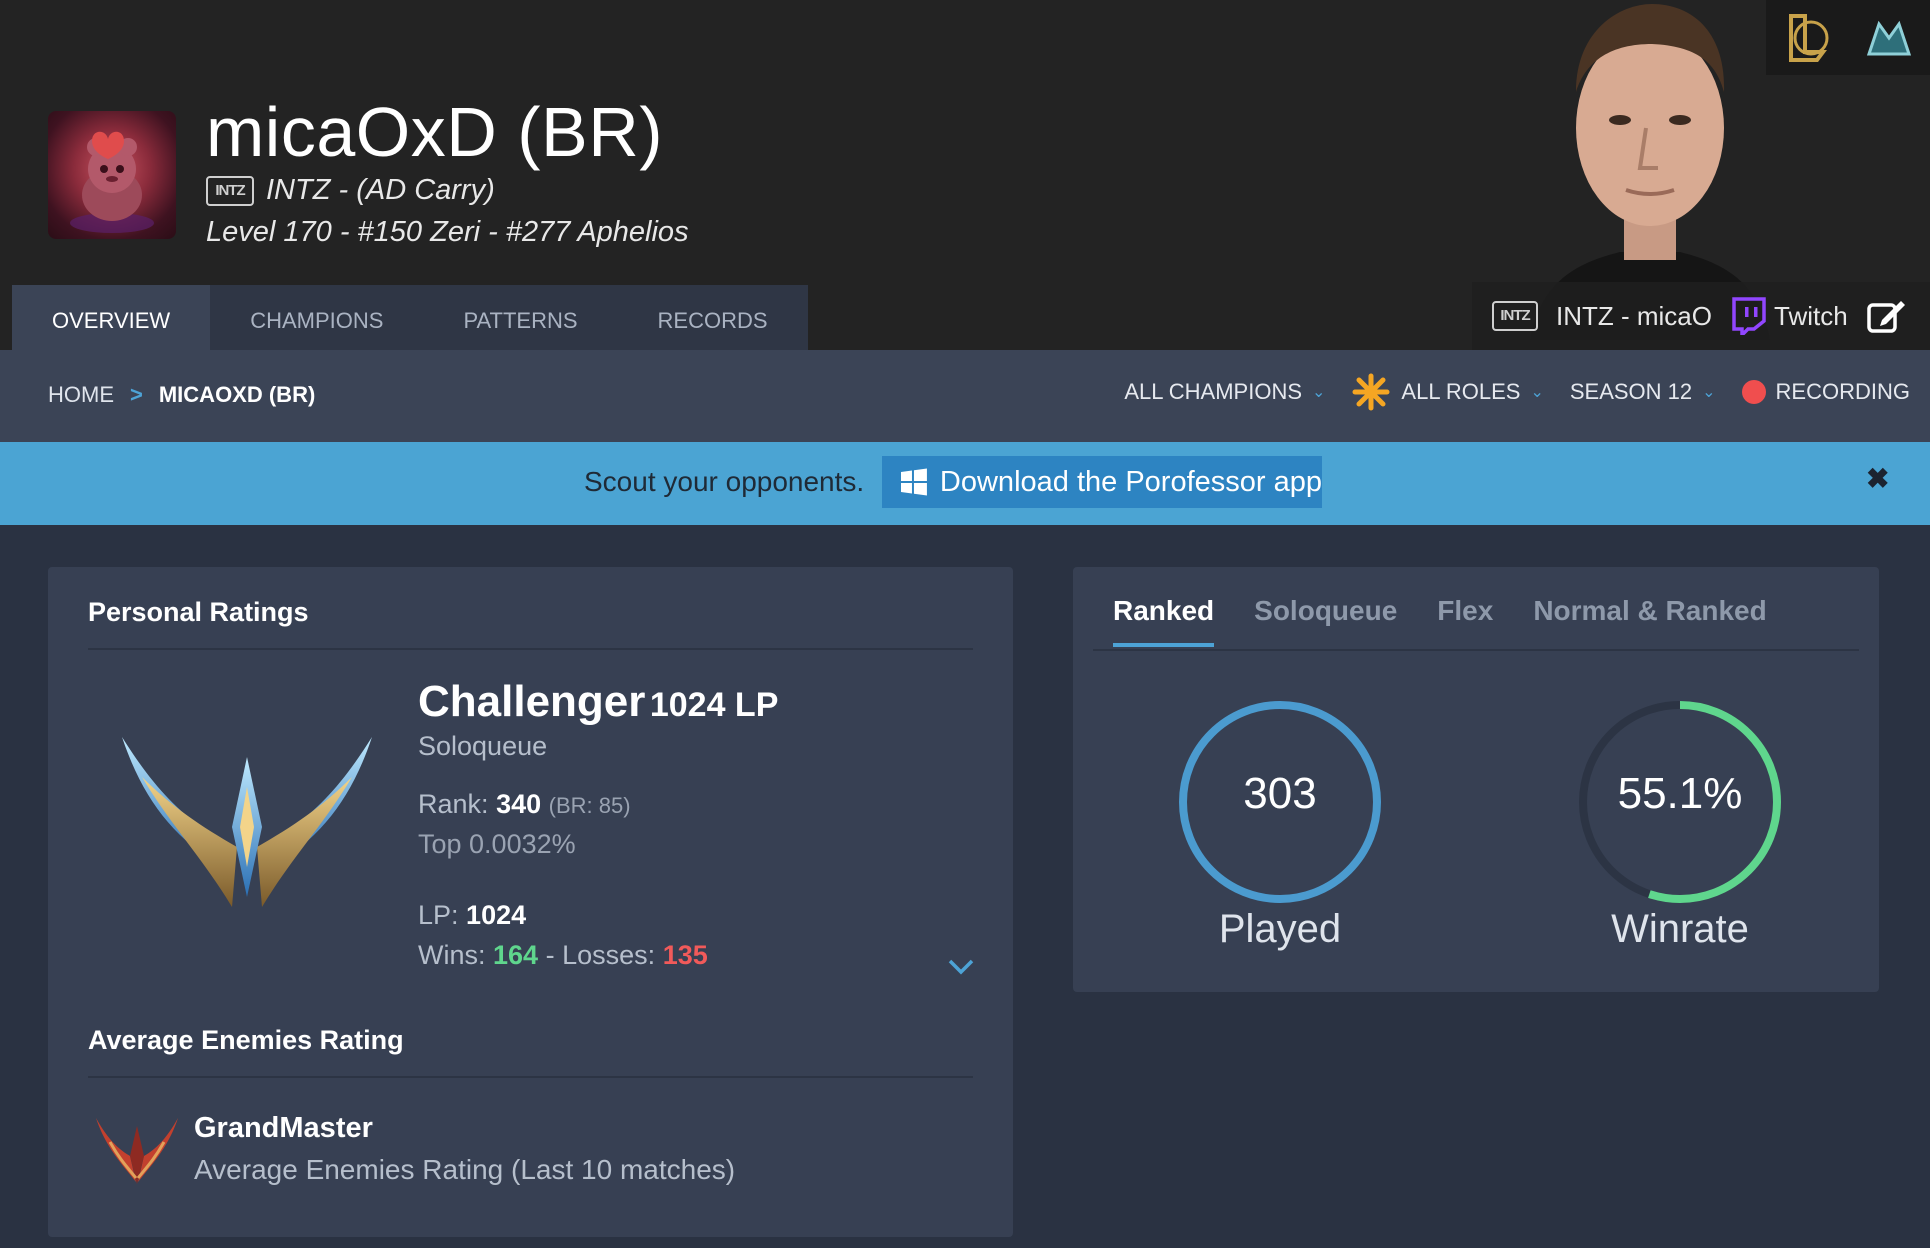 The image size is (1930, 1248). What do you see at coordinates (137, 1151) in the screenshot?
I see `grandmaster-emblem-icon` at bounding box center [137, 1151].